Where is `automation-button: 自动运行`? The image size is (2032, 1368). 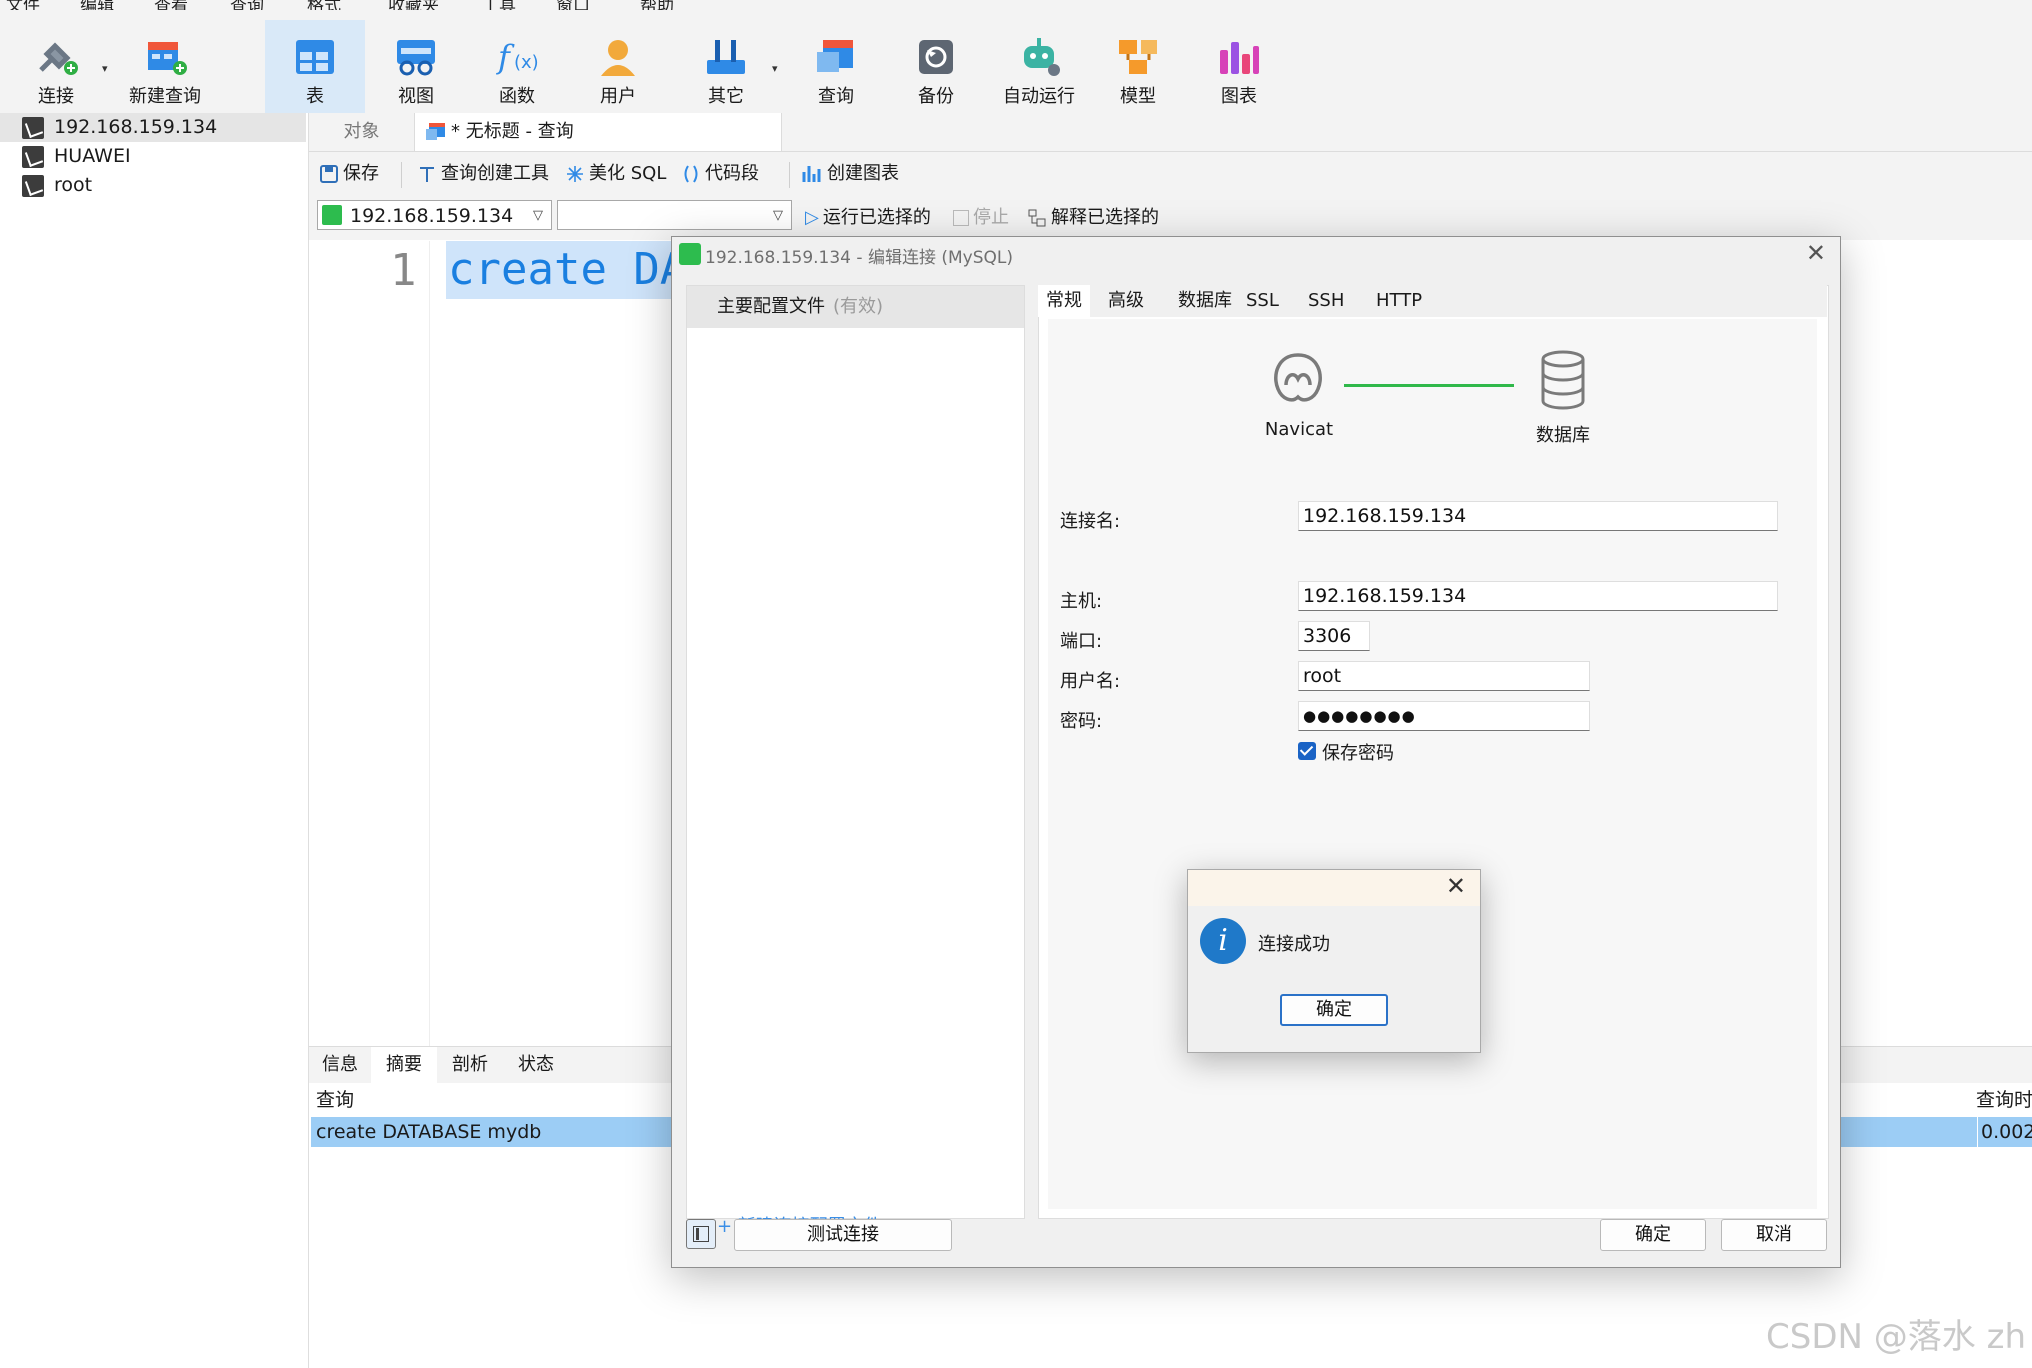 automation-button: 自动运行 is located at coordinates (1039, 69).